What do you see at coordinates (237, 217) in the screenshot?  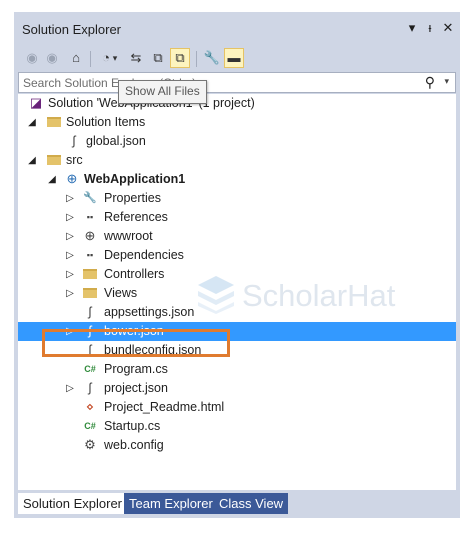 I see `tree-item: ▷ ▪▪ References` at bounding box center [237, 217].